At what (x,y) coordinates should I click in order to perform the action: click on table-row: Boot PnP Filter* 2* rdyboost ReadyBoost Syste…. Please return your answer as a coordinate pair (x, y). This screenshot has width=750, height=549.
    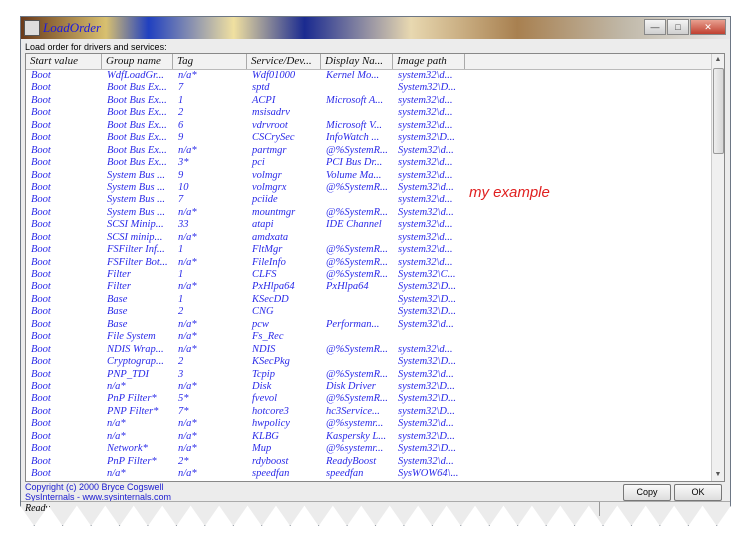
    Looking at the image, I should click on (369, 462).